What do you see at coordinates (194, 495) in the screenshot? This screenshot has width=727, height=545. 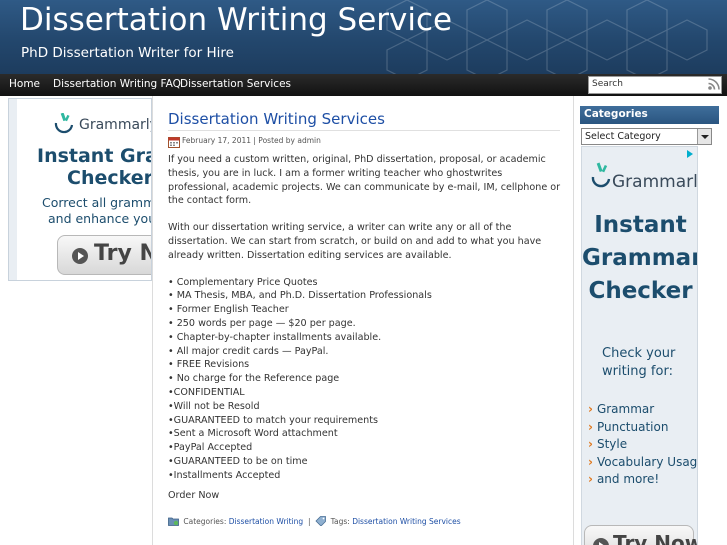 I see `order-now-text: Order Now` at bounding box center [194, 495].